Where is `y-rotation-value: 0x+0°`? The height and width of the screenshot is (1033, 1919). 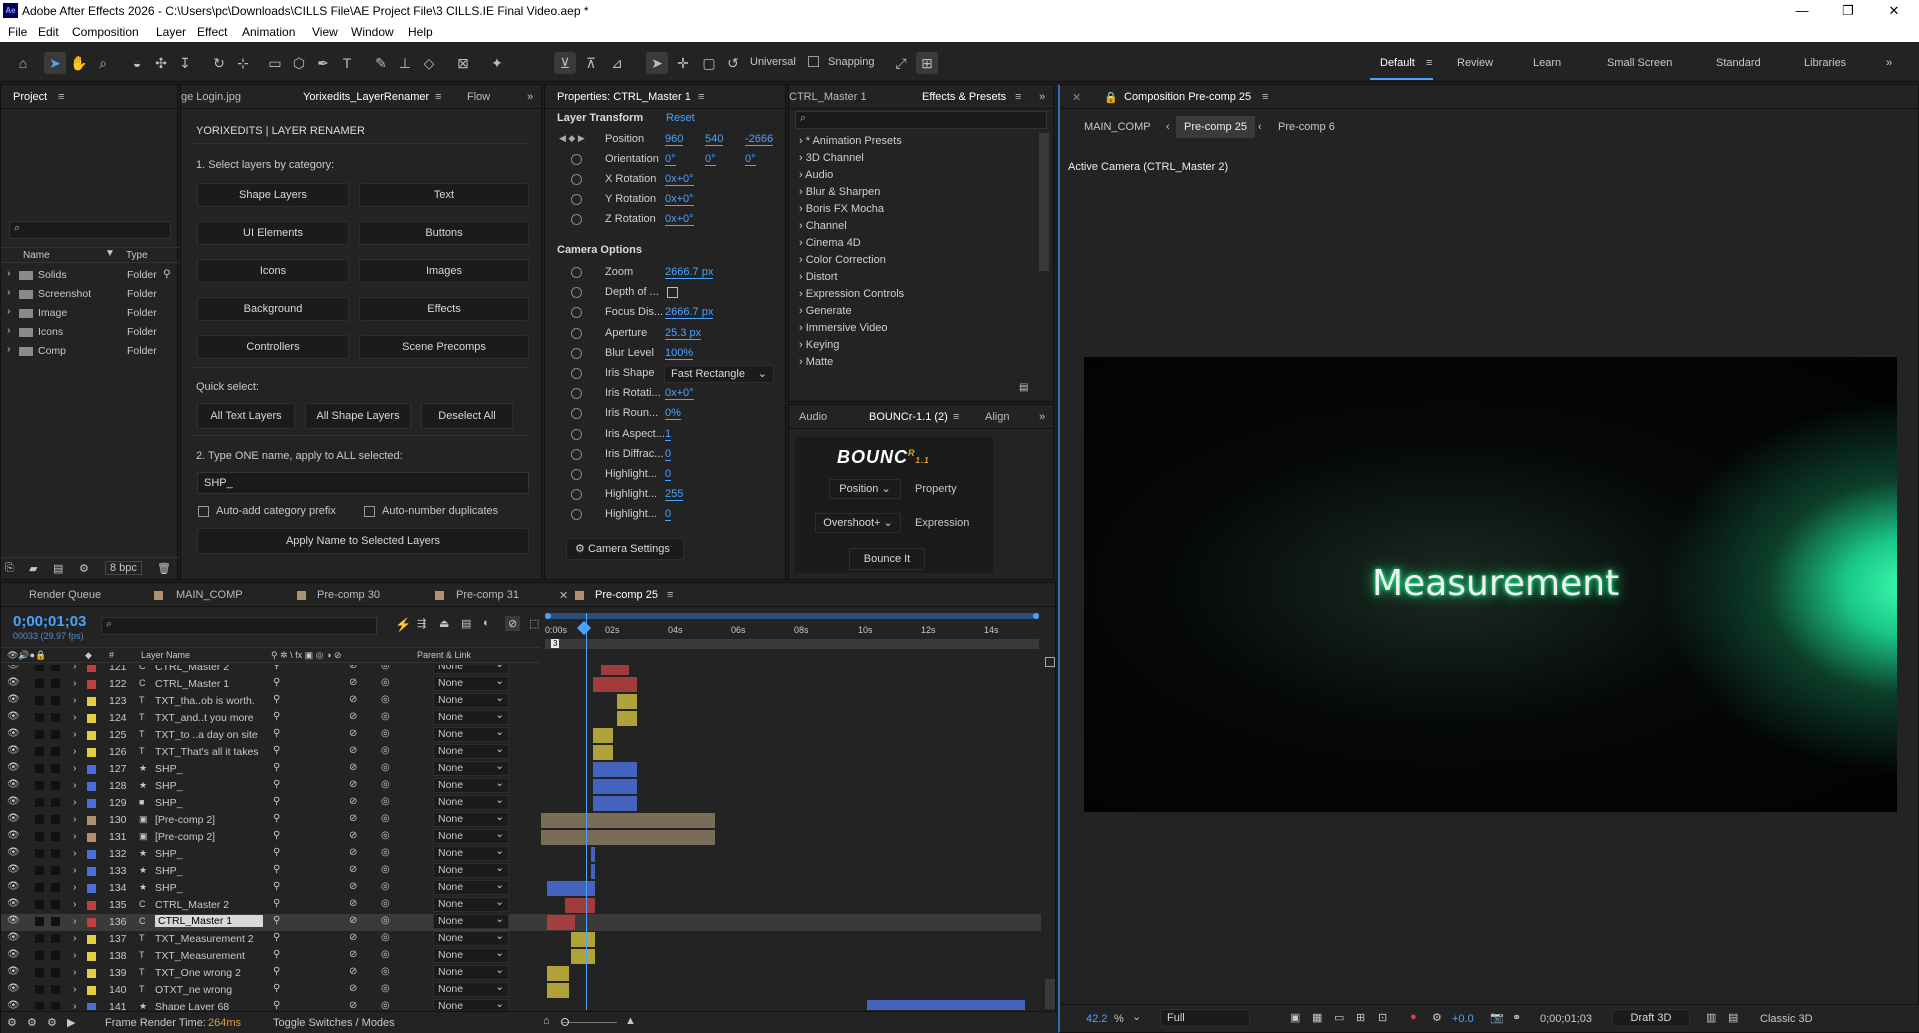
y-rotation-value: 0x+0° is located at coordinates (679, 199).